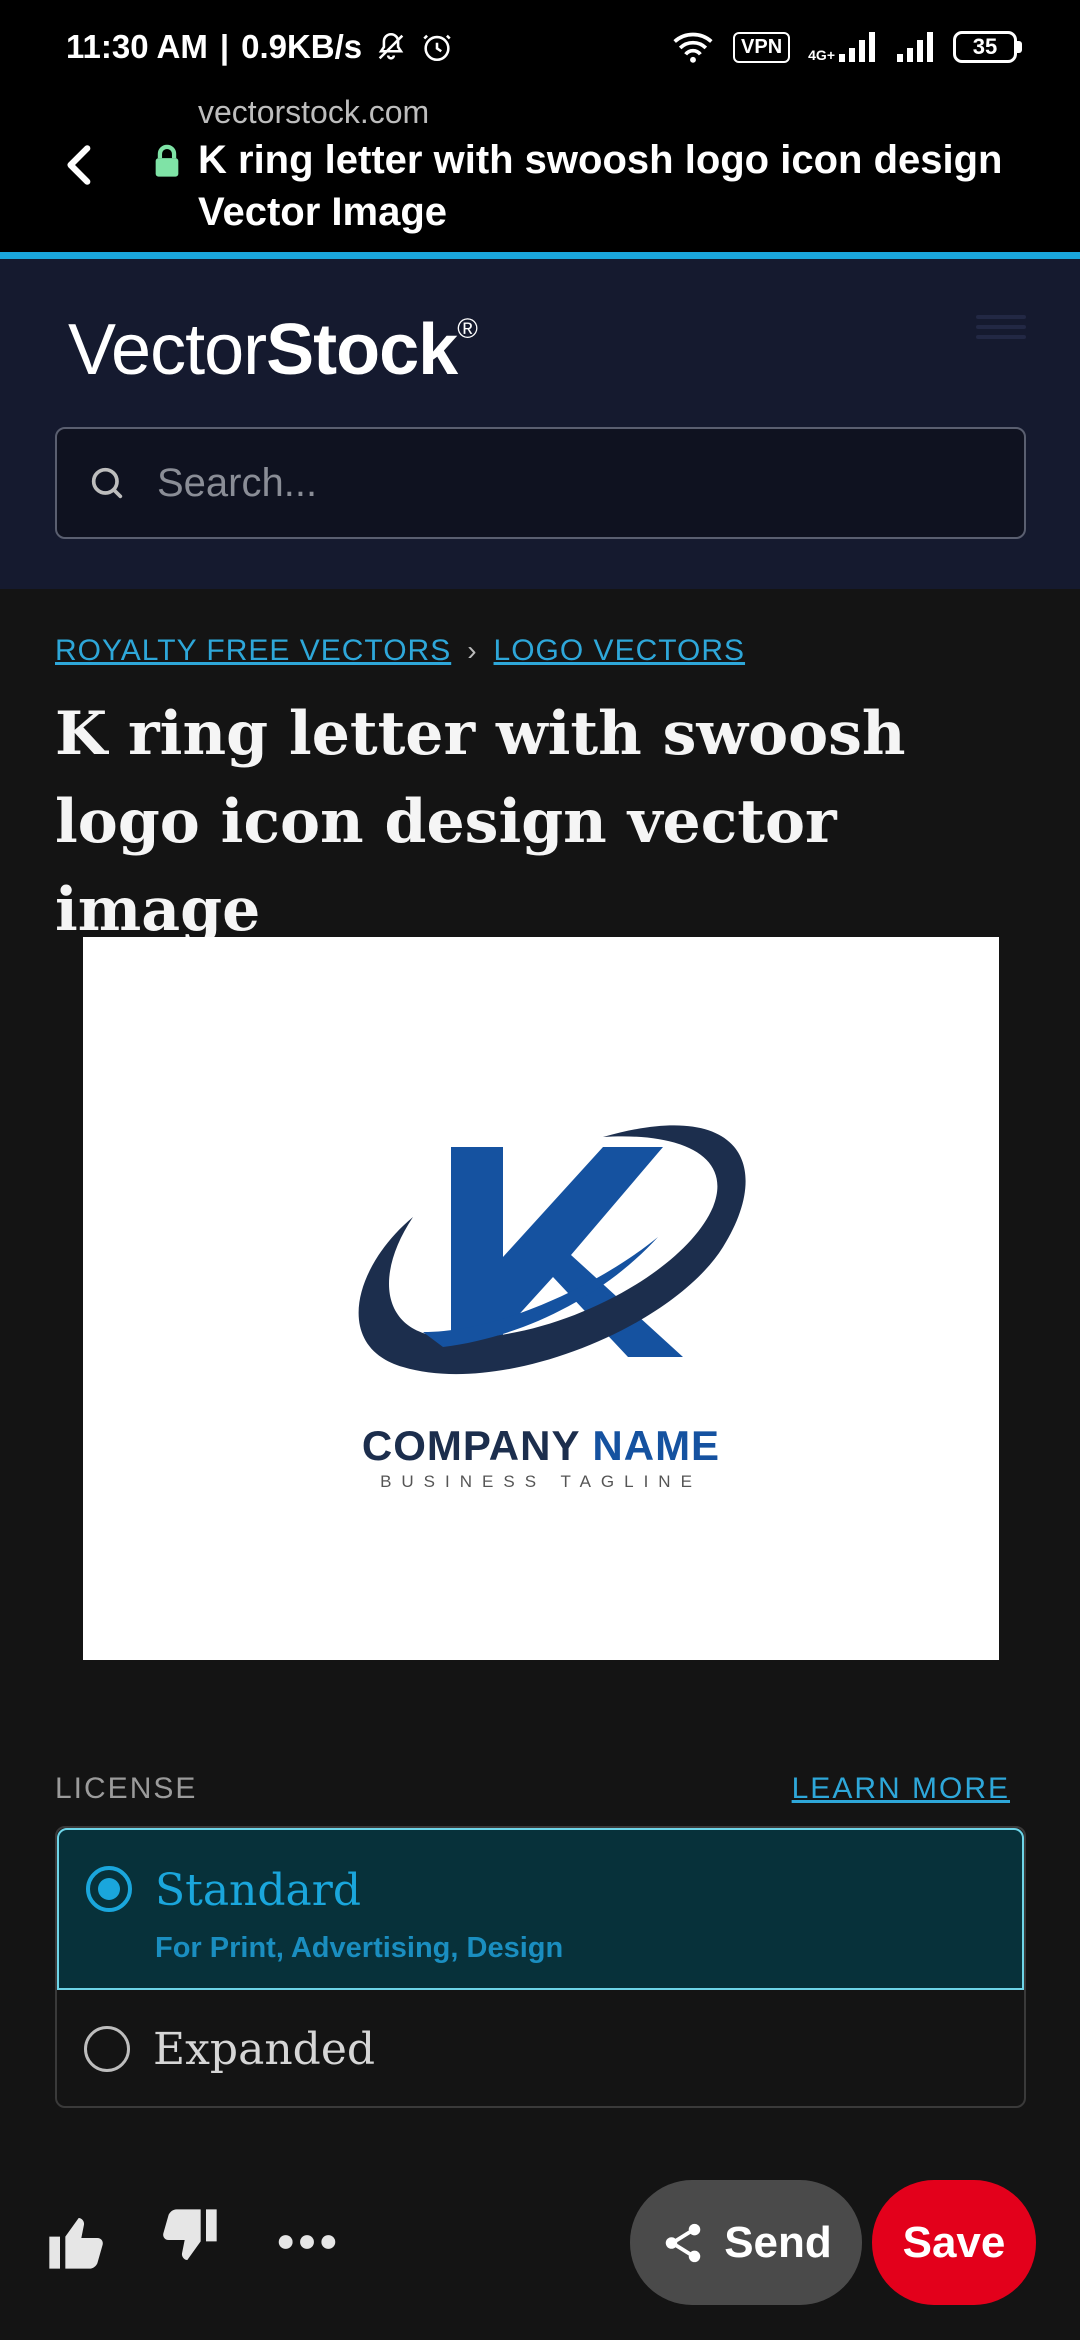  I want to click on radio-standard, so click(109, 1889).